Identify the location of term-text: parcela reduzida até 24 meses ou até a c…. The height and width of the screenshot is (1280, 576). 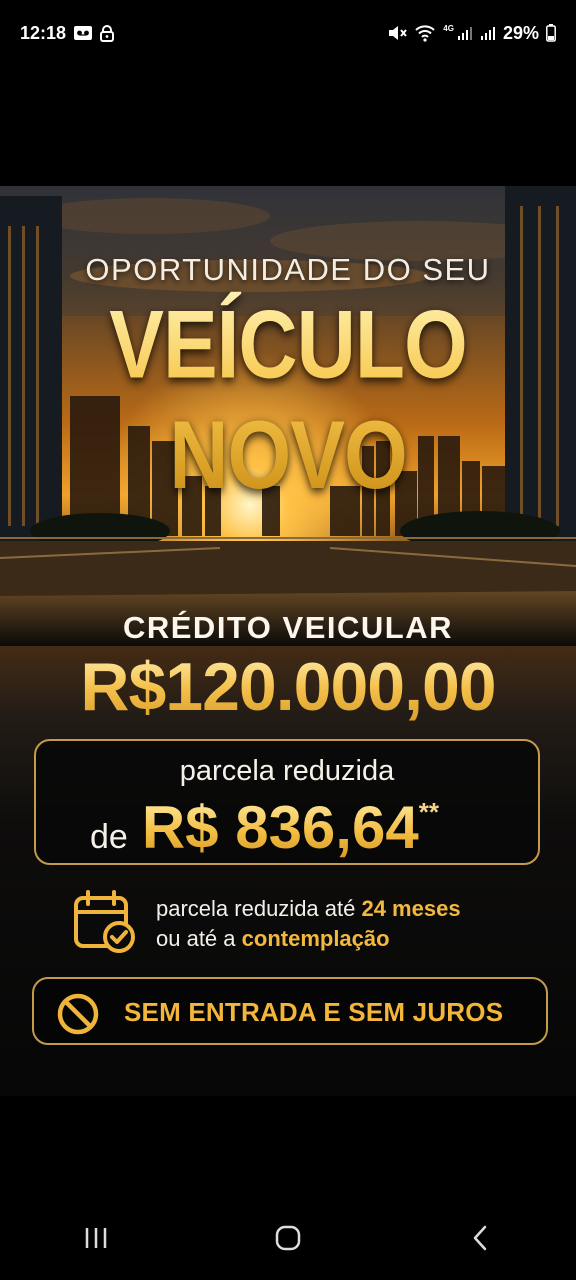
(308, 924).